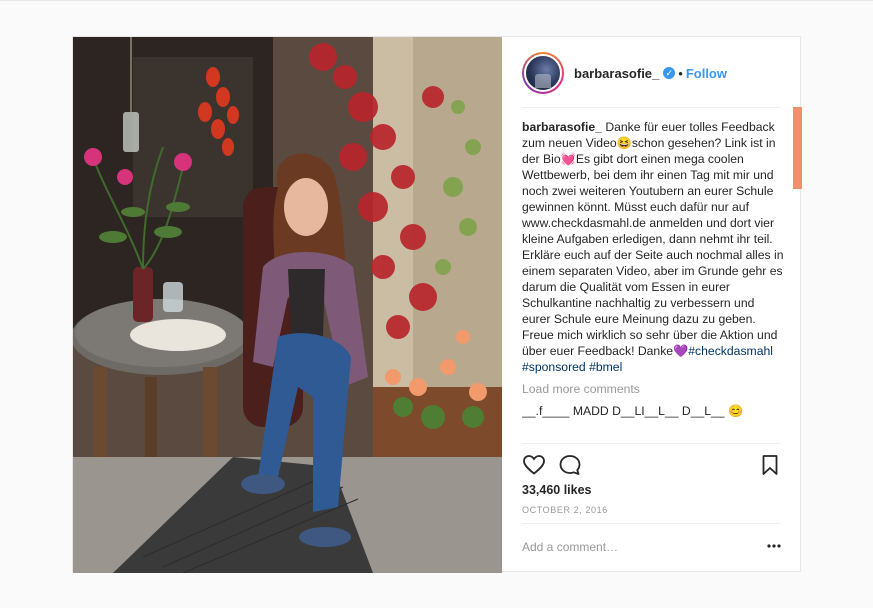 Image resolution: width=873 pixels, height=608 pixels. I want to click on avatar, so click(543, 73).